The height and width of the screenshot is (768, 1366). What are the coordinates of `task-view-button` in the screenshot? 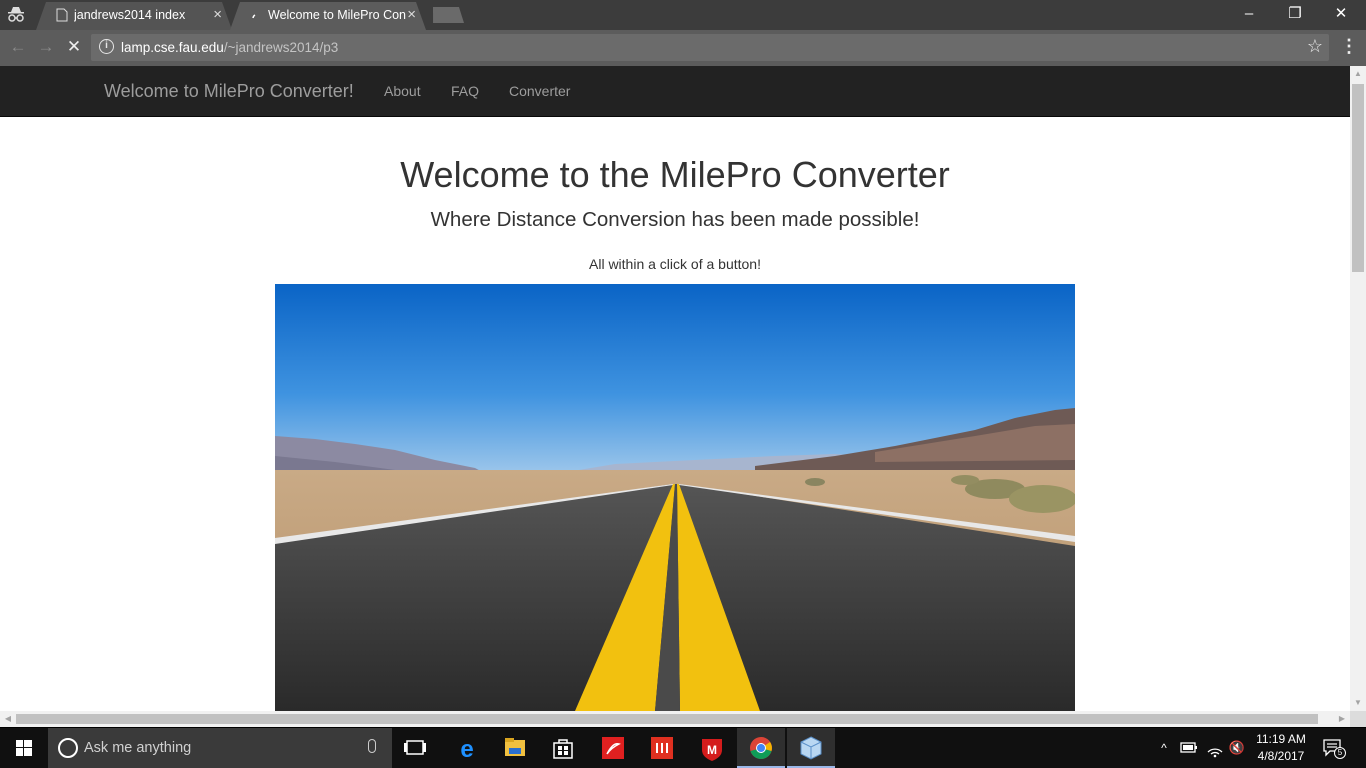 It's located at (416, 748).